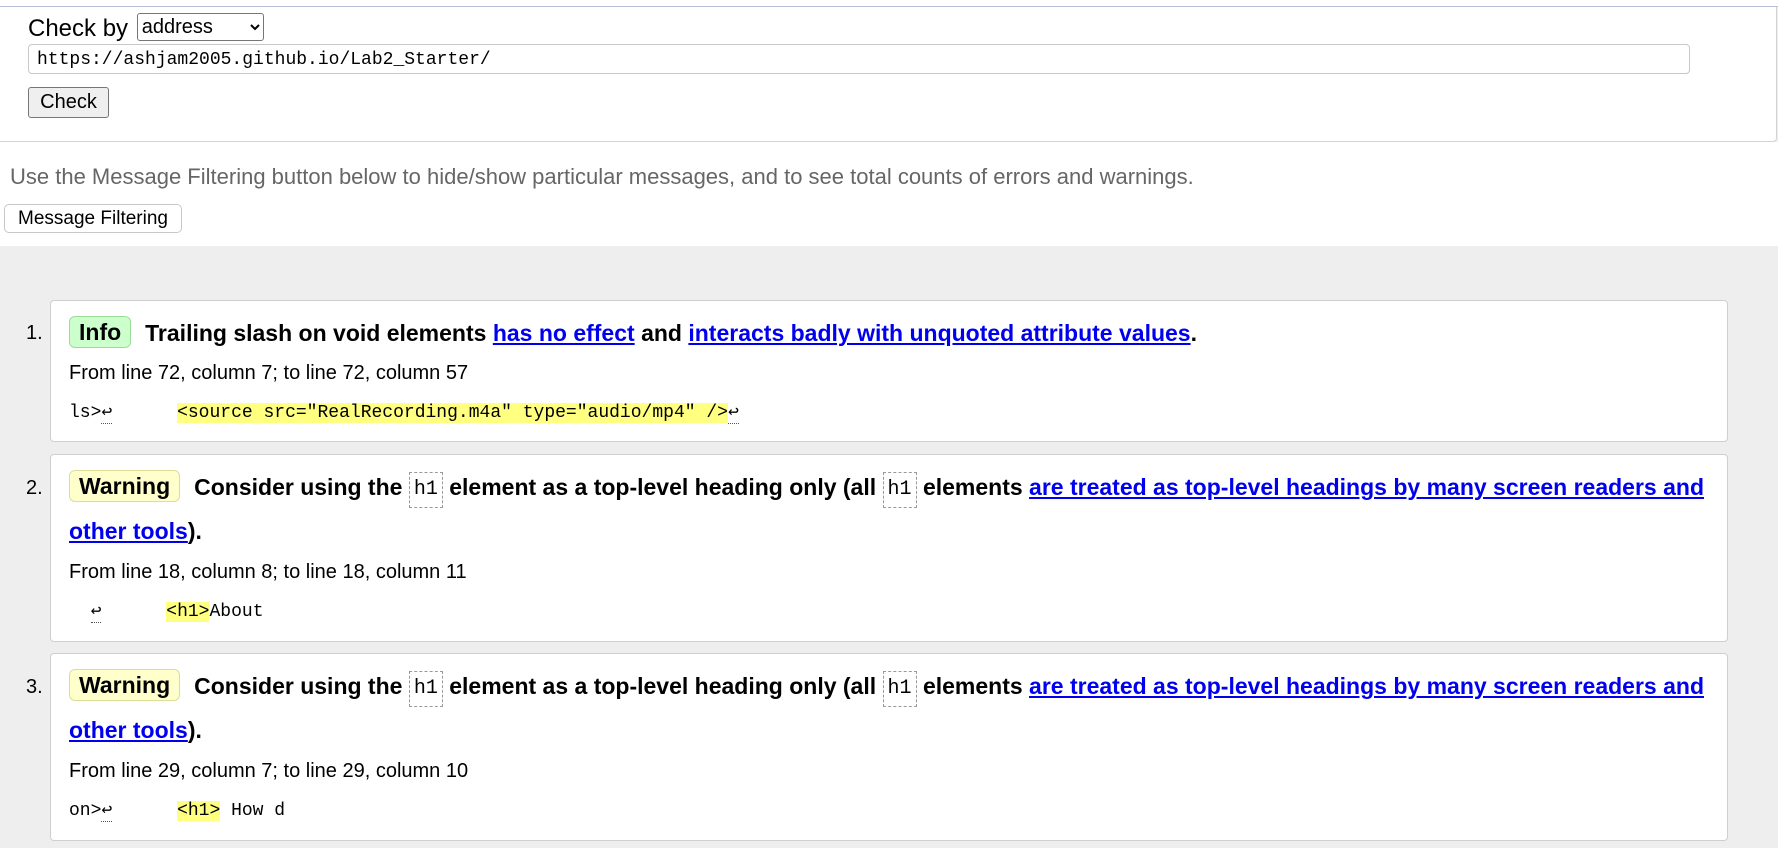 Image resolution: width=1778 pixels, height=848 pixels. I want to click on check-by-select: address, so click(200, 27).